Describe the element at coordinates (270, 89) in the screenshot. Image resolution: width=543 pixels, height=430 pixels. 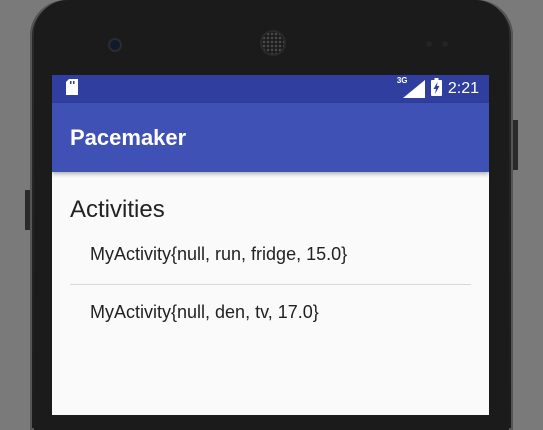
I see `status-bar: 3G 2:21` at that location.